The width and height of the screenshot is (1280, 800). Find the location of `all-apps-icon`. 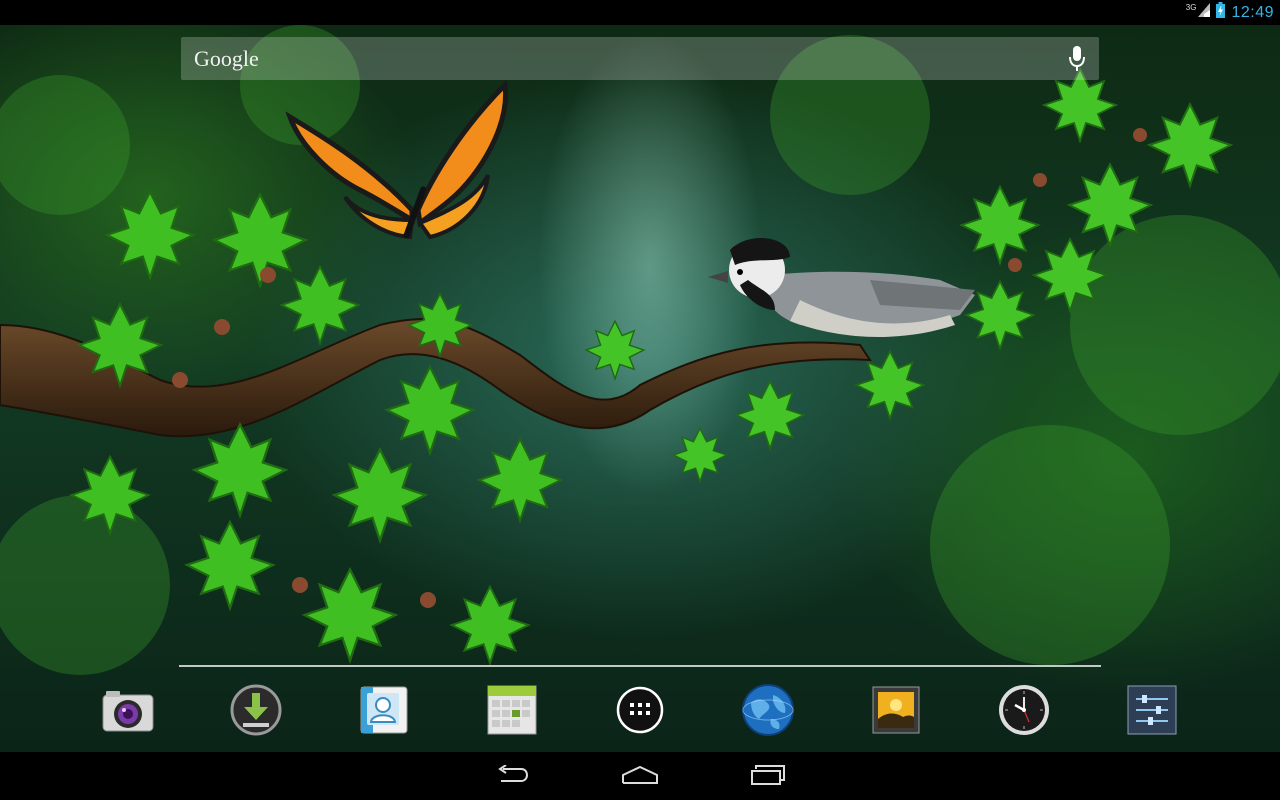

all-apps-icon is located at coordinates (640, 712).